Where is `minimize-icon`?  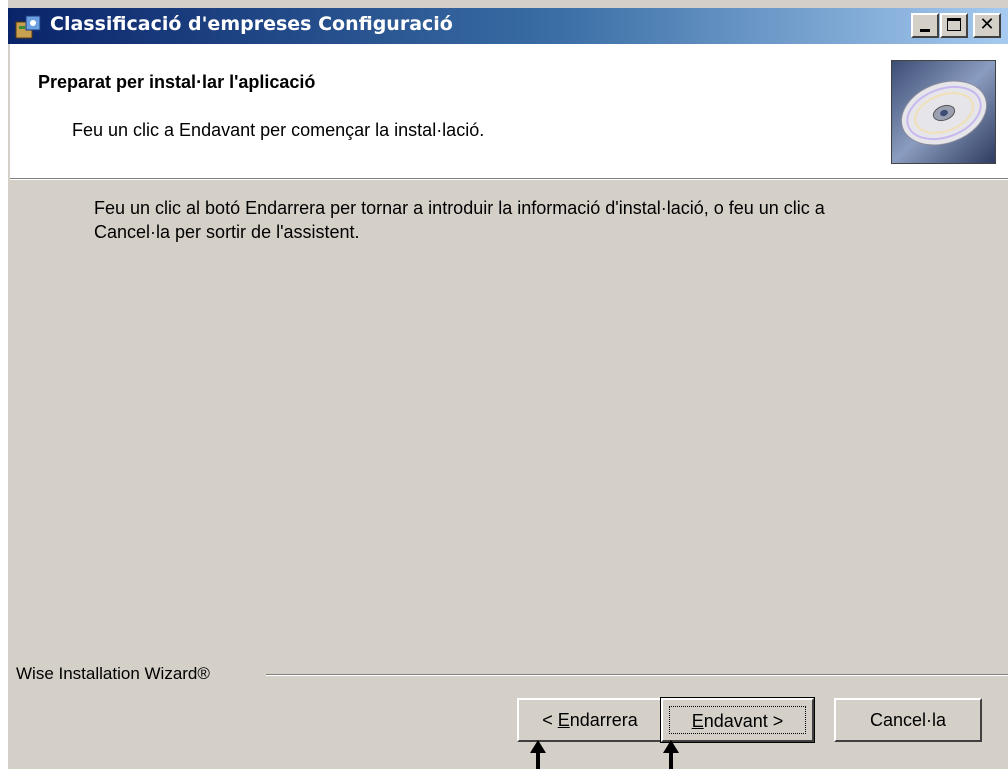
minimize-icon is located at coordinates (925, 30).